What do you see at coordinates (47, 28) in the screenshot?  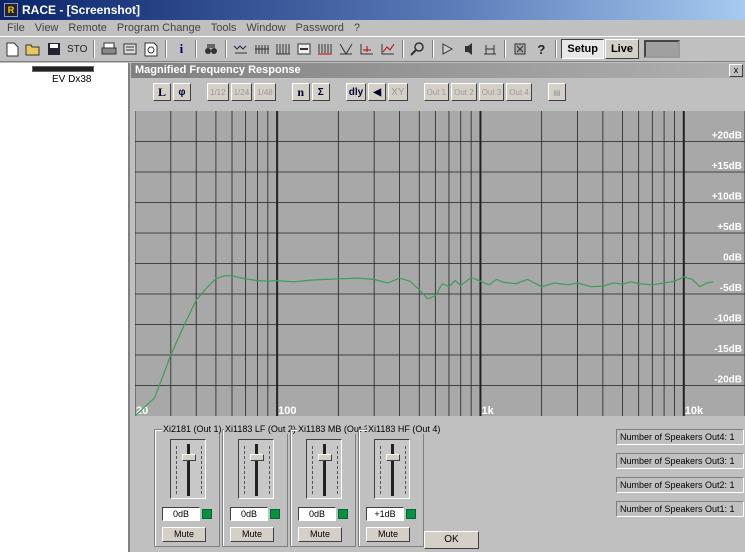 I see `menu-view: View` at bounding box center [47, 28].